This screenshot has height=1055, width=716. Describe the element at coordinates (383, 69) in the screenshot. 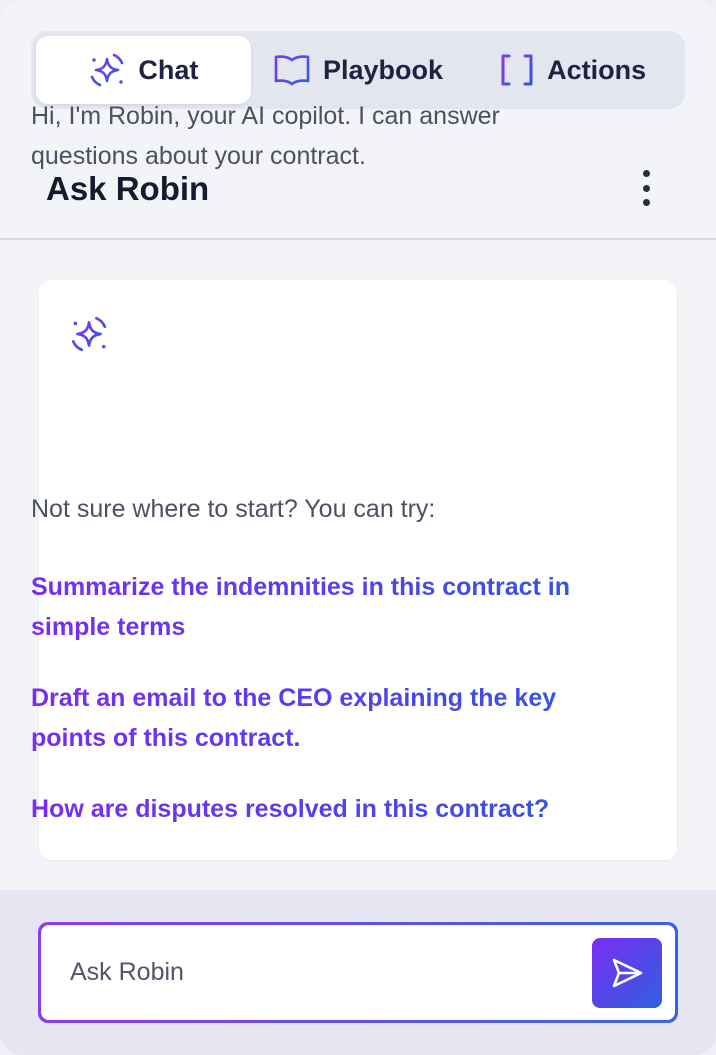

I see `tab-playbook-label: Playbook` at that location.